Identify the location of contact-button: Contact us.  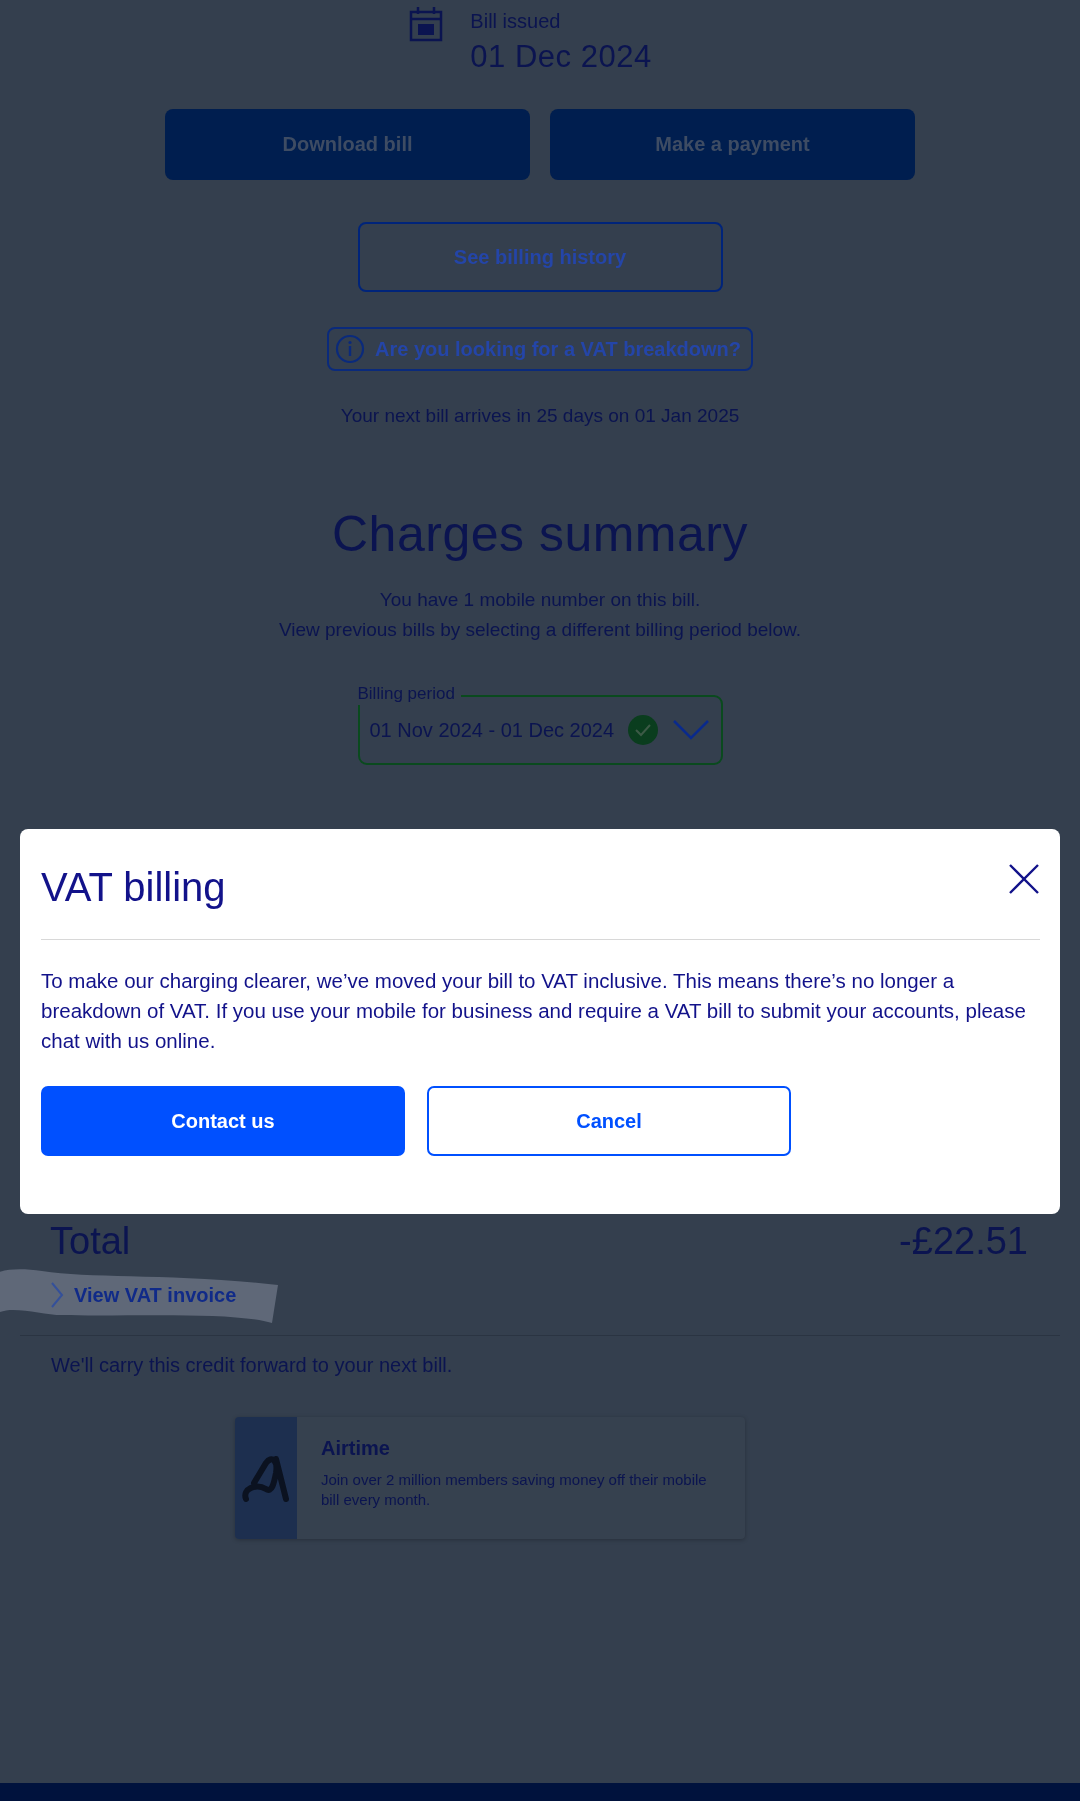
(223, 1121).